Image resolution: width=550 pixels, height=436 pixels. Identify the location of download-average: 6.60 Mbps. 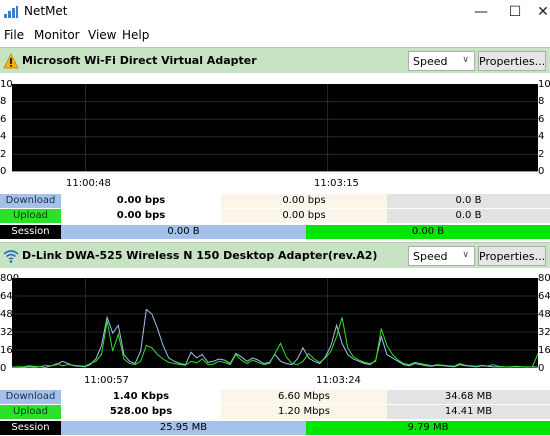
(304, 397).